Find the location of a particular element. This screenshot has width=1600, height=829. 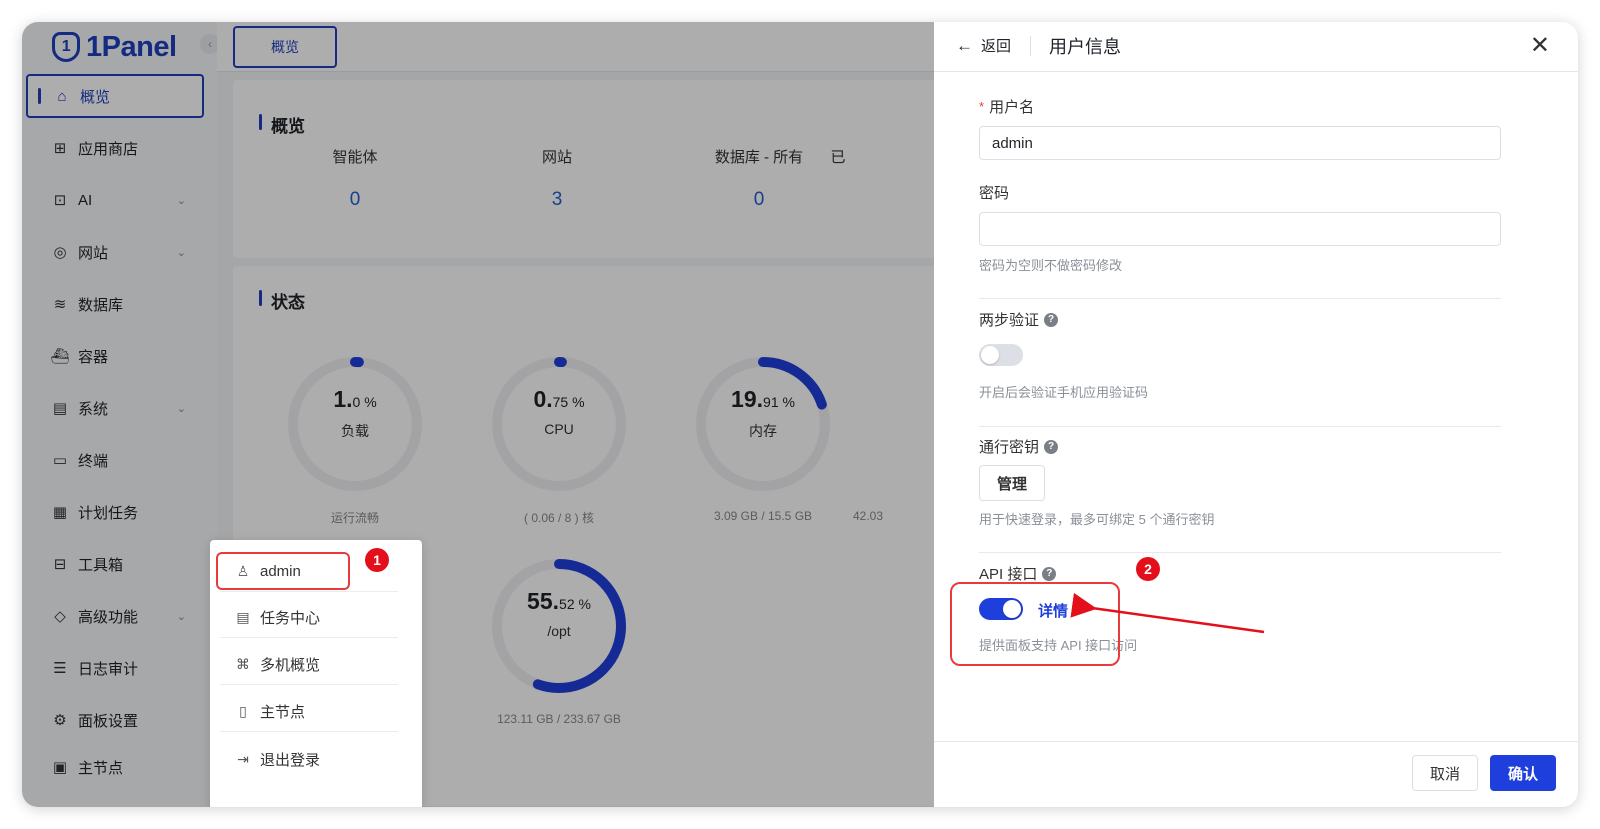

annotation-highlight-admin is located at coordinates (283, 571).